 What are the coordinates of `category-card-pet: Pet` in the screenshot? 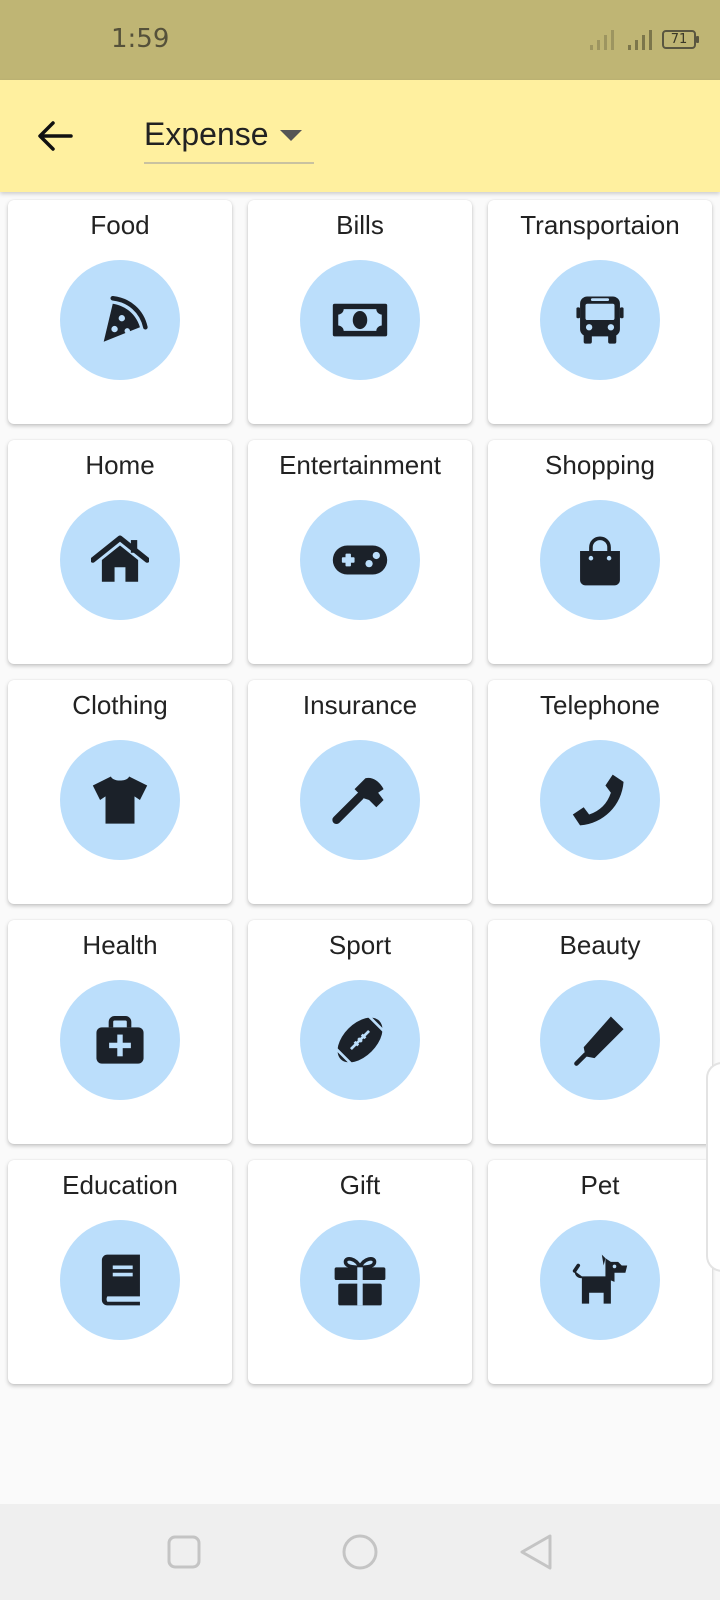 It's located at (600, 1272).